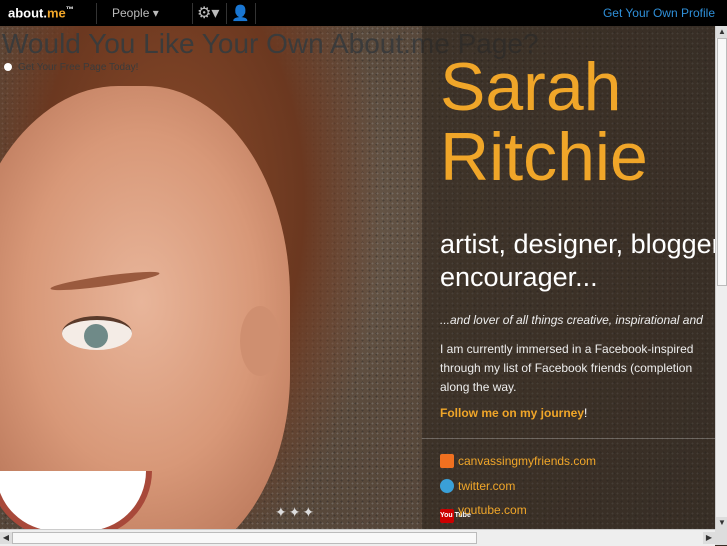 This screenshot has width=727, height=546. What do you see at coordinates (721, 32) in the screenshot?
I see `scroll-up-arrow-icon: ▲` at bounding box center [721, 32].